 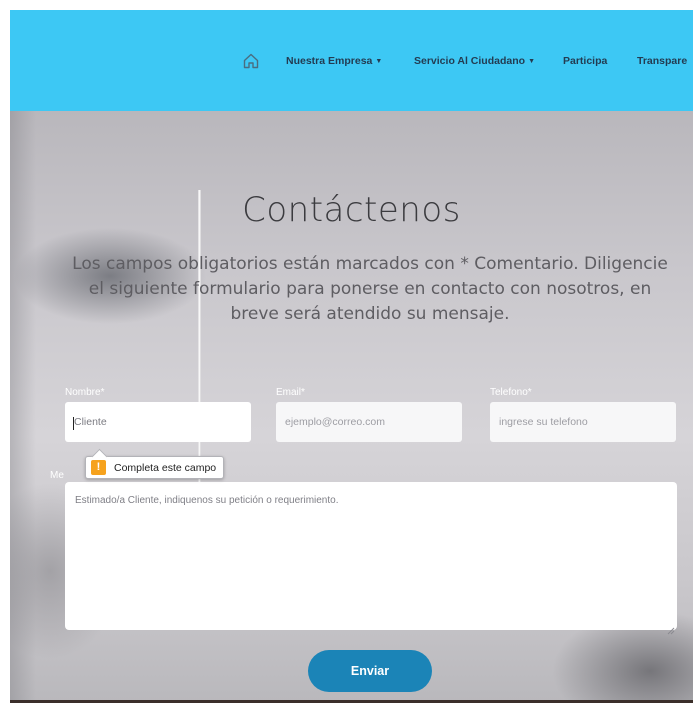 I want to click on phone-label: Telefono*, so click(x=511, y=392).